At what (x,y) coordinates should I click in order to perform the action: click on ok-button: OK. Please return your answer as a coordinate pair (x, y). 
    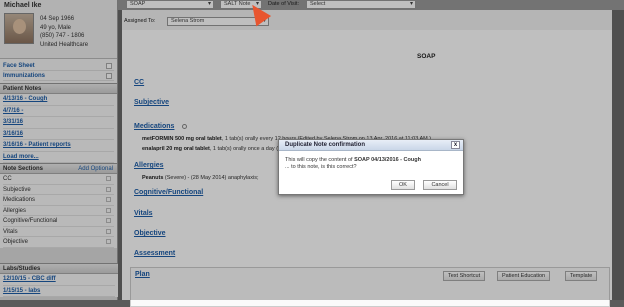
    Looking at the image, I should click on (403, 185).